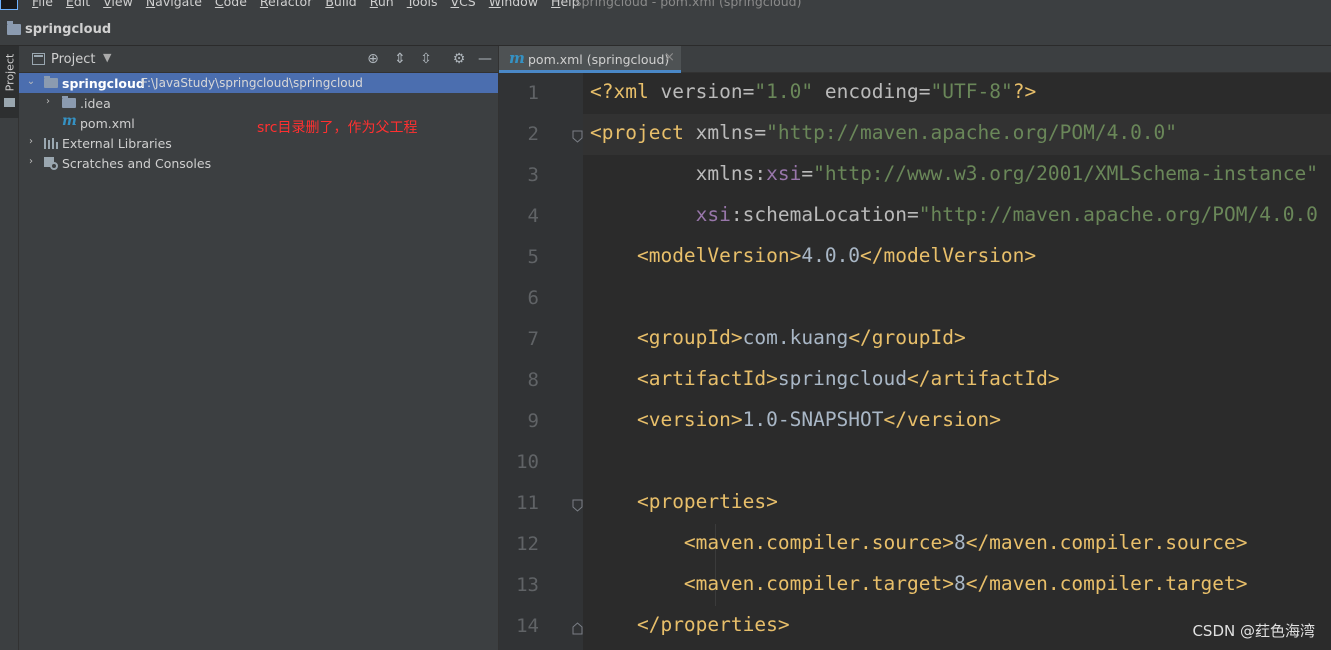 This screenshot has height=650, width=1331. What do you see at coordinates (533, 175) in the screenshot?
I see `line-number: 3` at bounding box center [533, 175].